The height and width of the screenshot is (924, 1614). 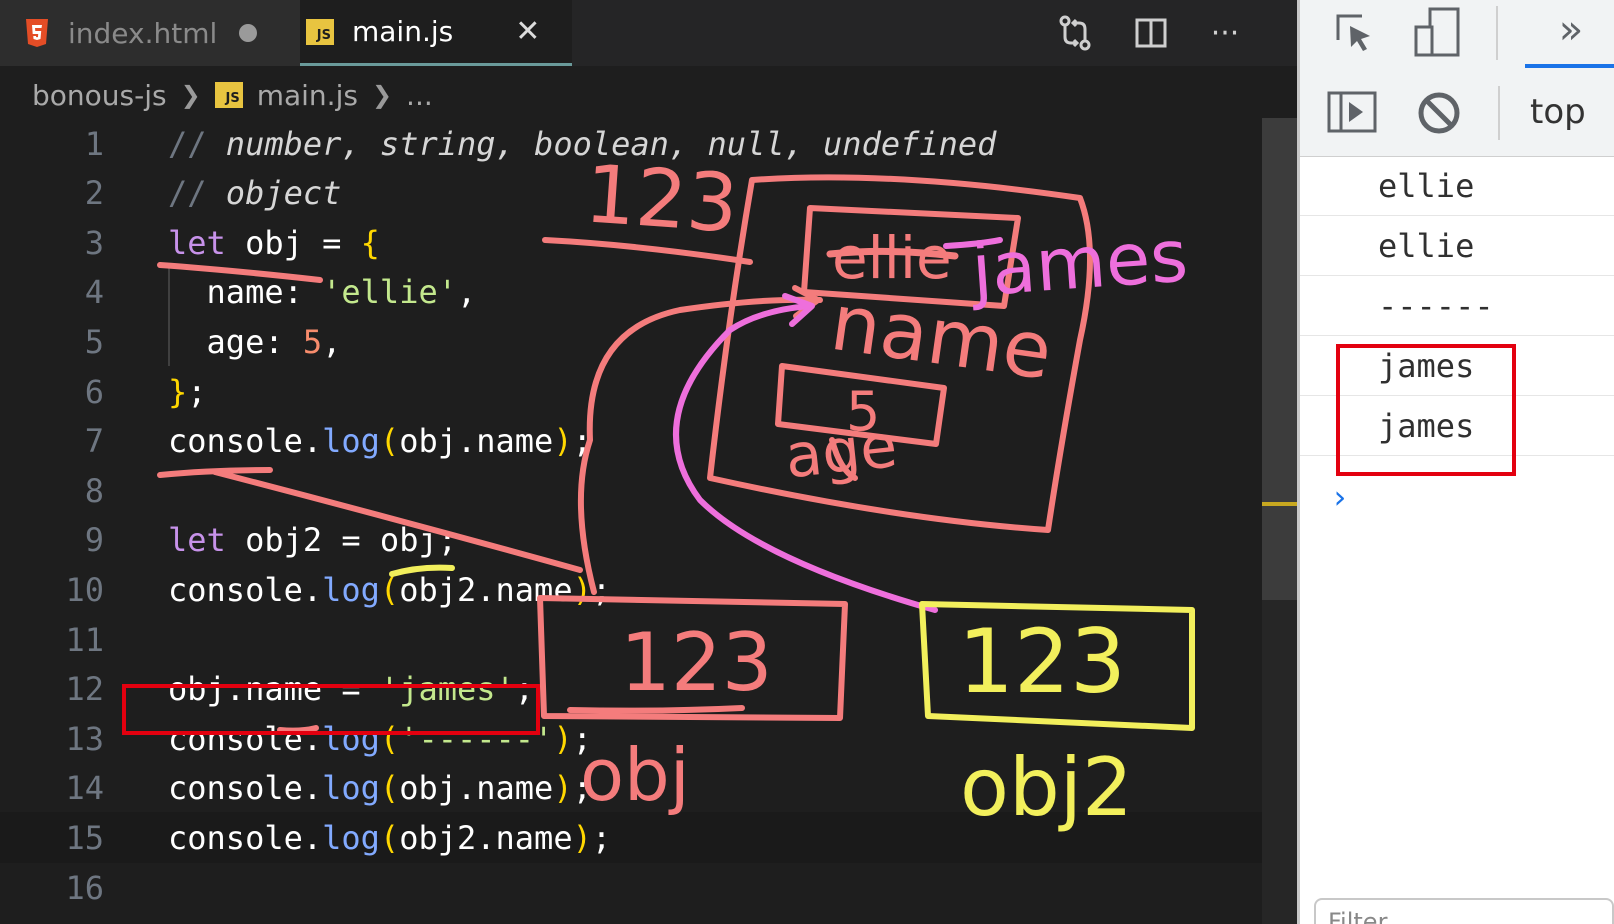 What do you see at coordinates (94, 540) in the screenshot?
I see `line-number: 9` at bounding box center [94, 540].